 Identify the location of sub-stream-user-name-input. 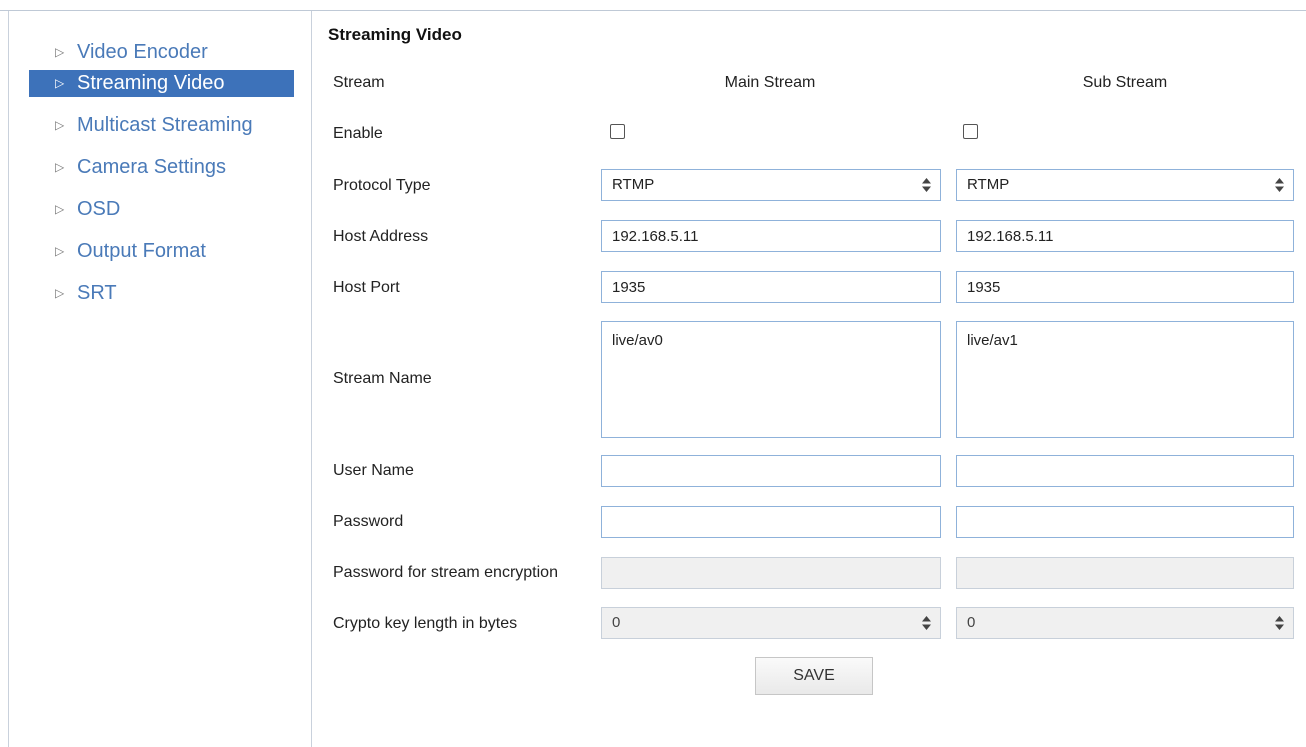
(1125, 471).